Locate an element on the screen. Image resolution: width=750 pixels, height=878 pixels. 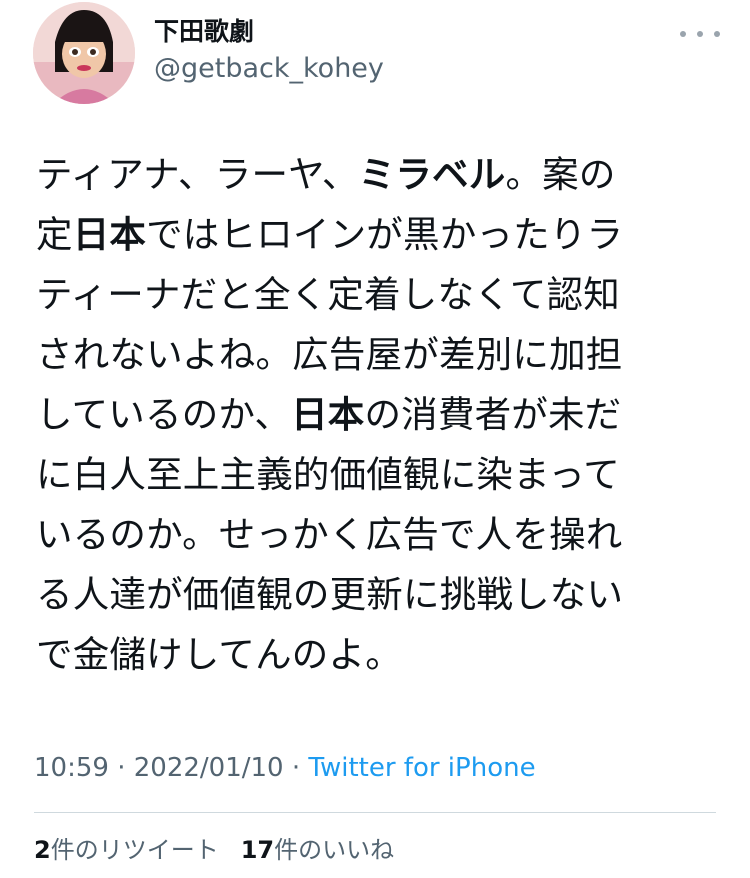
avatar-image is located at coordinates (84, 53).